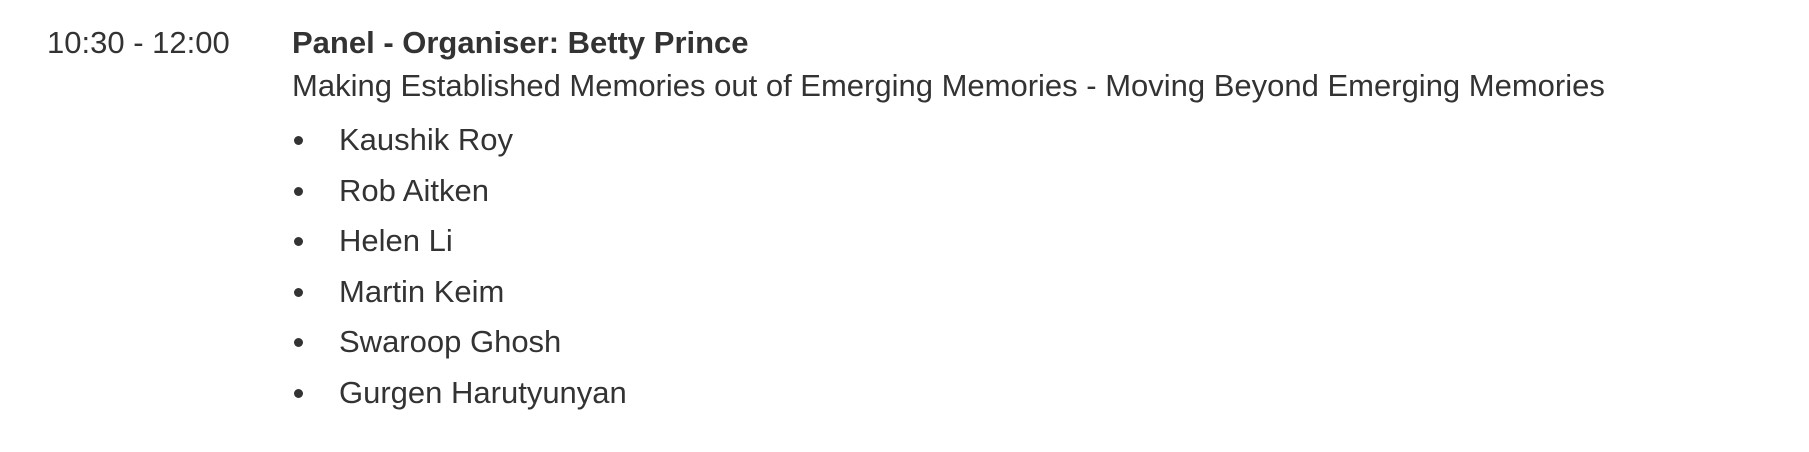 This screenshot has height=452, width=1809. Describe the element at coordinates (948, 292) in the screenshot. I see `speaker-item: Martin Keim` at that location.